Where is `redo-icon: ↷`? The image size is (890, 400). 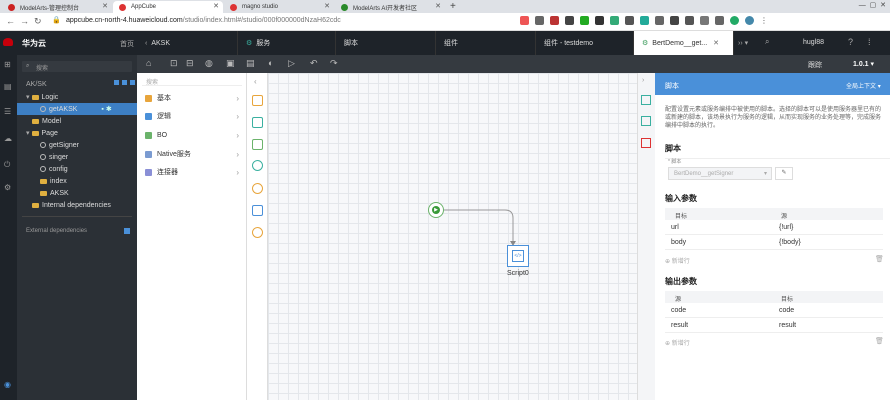
redo-icon: ↷ is located at coordinates (334, 63).